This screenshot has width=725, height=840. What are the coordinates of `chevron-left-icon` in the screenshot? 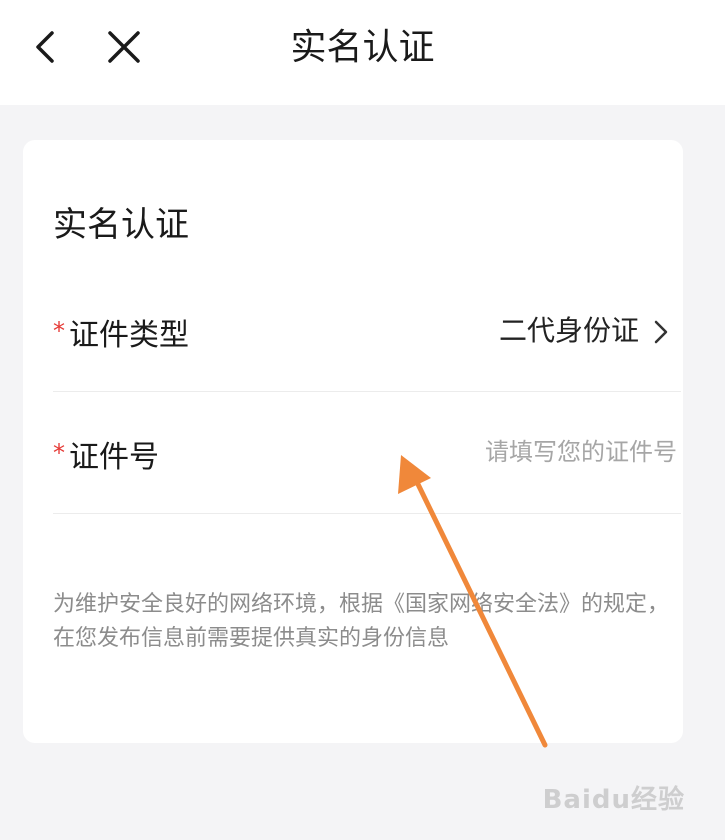 It's located at (45, 47).